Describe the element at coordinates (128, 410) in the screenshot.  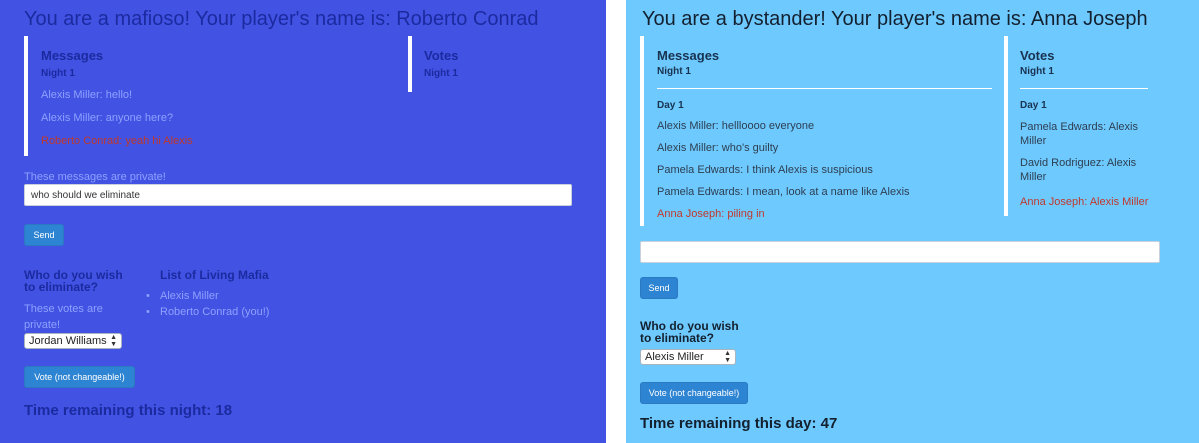
I see `timer: Time remaining this night: 18` at that location.